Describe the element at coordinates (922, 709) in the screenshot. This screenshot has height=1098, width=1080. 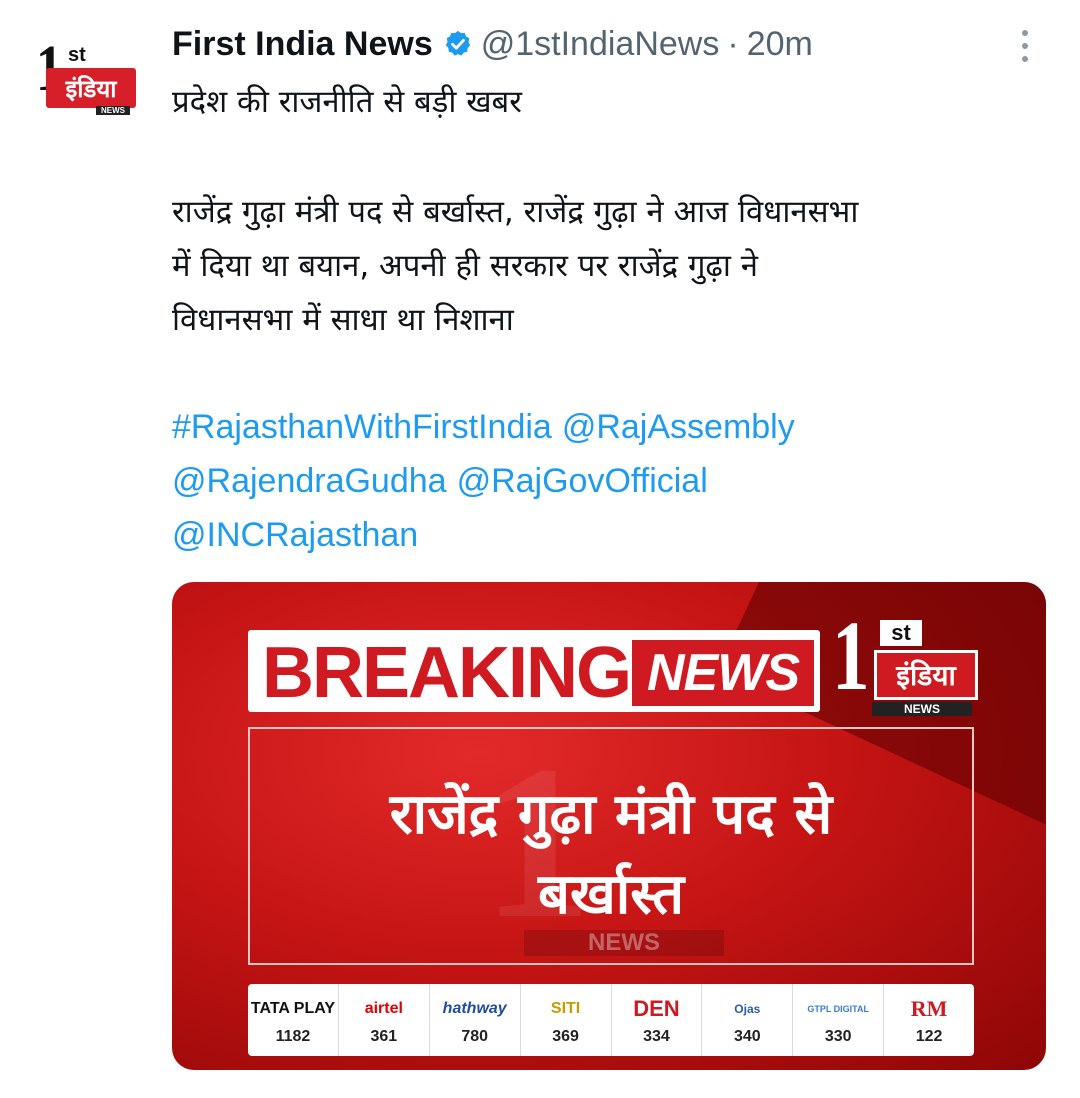
I see `logo-news: NEWS` at that location.